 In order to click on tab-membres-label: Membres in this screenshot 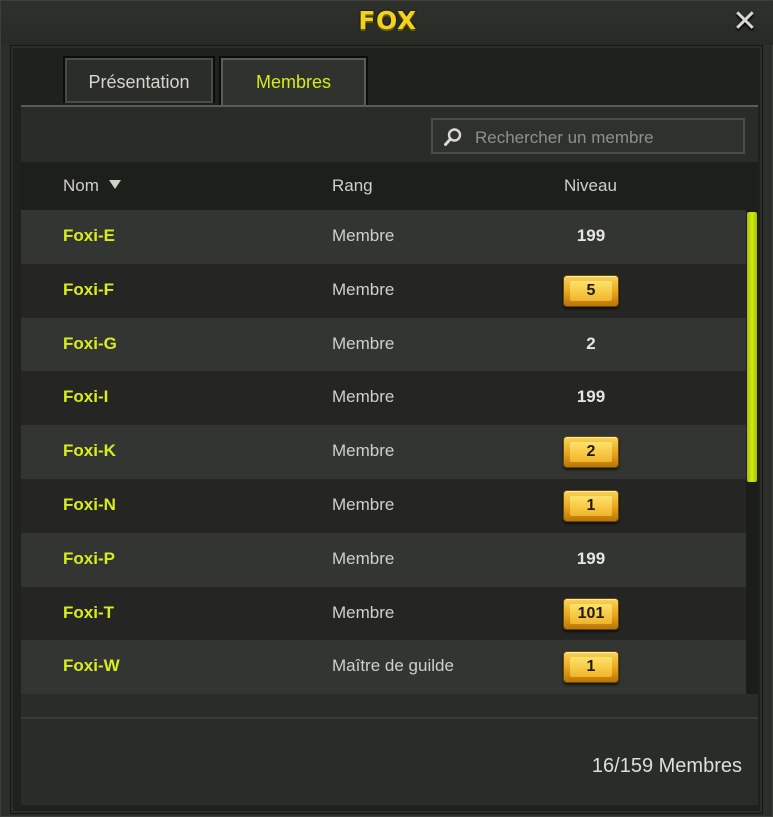, I will do `click(293, 82)`.